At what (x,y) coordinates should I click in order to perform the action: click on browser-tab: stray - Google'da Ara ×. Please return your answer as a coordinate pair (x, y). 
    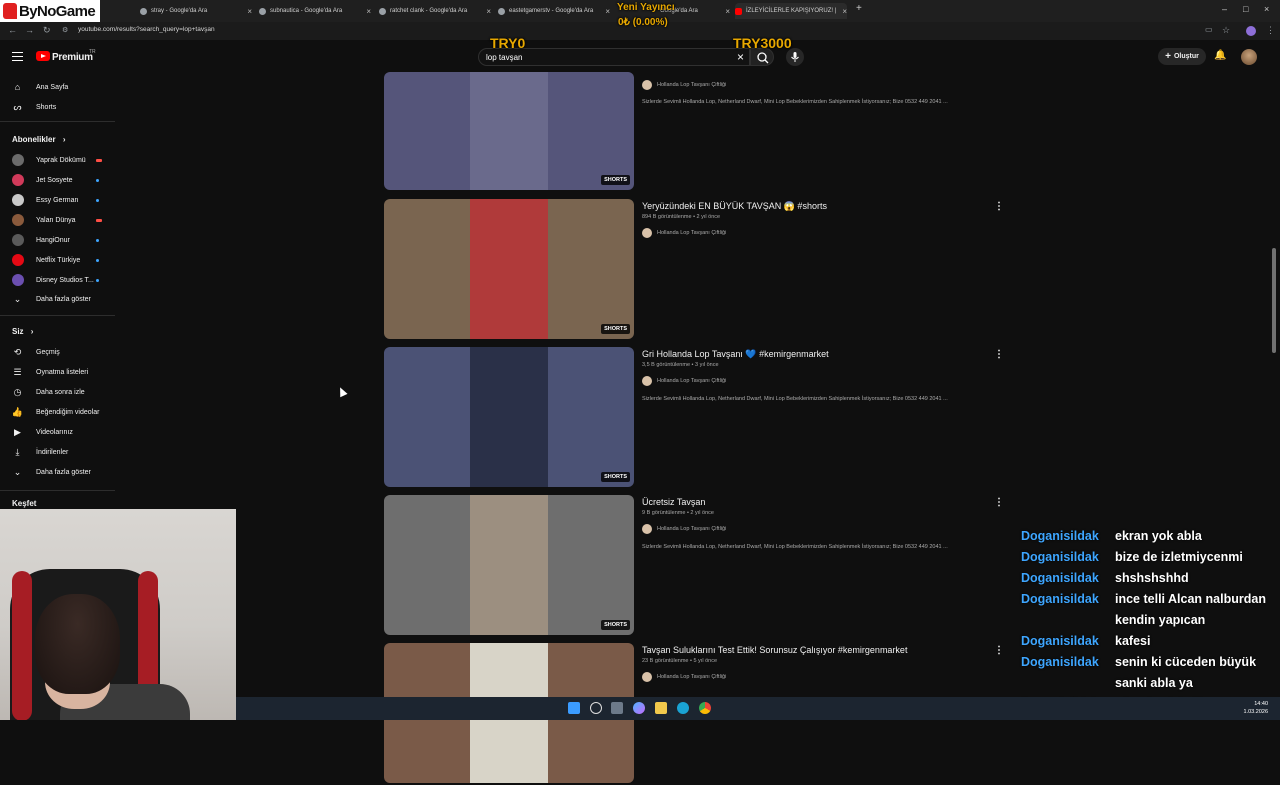
    Looking at the image, I should click on (196, 11).